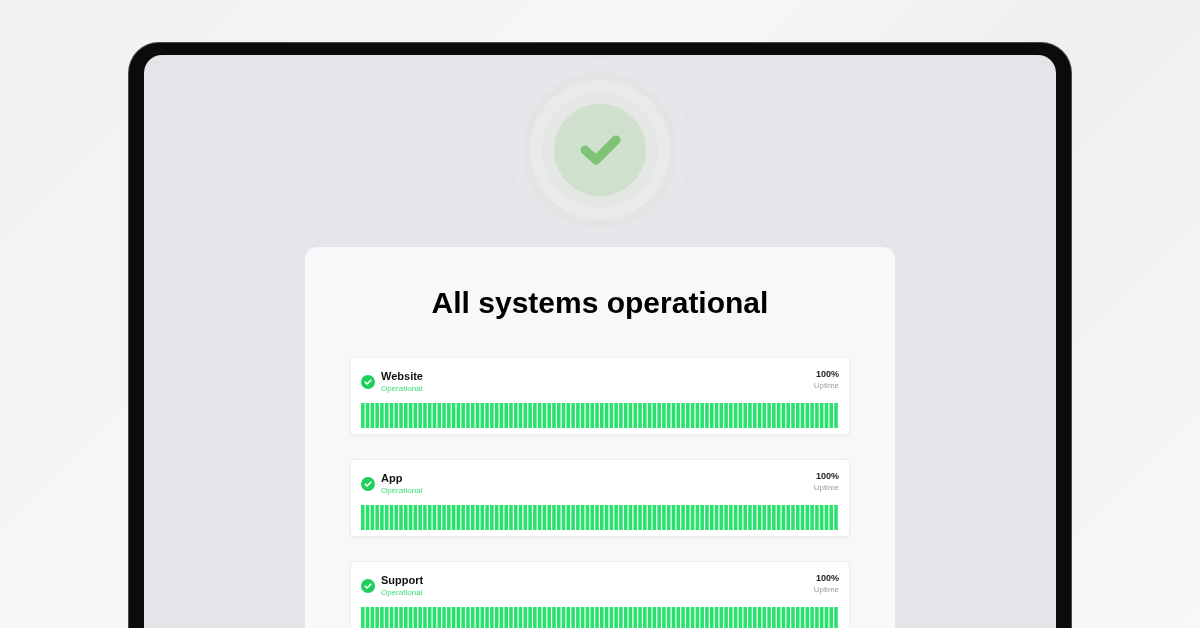  Describe the element at coordinates (402, 580) in the screenshot. I see `service-name: Support` at that location.